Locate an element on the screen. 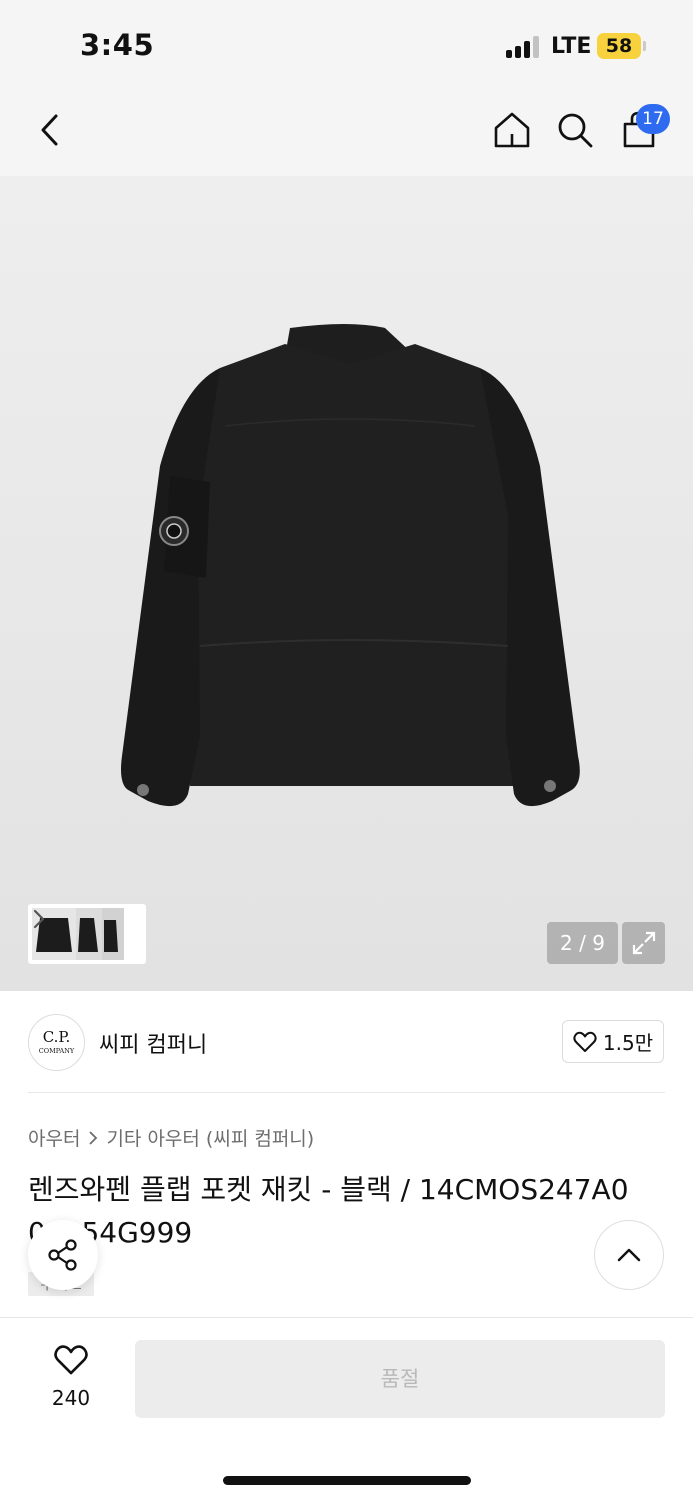 The height and width of the screenshot is (1500, 693). brand-logo-subtext: COMPANY is located at coordinates (56, 1051).